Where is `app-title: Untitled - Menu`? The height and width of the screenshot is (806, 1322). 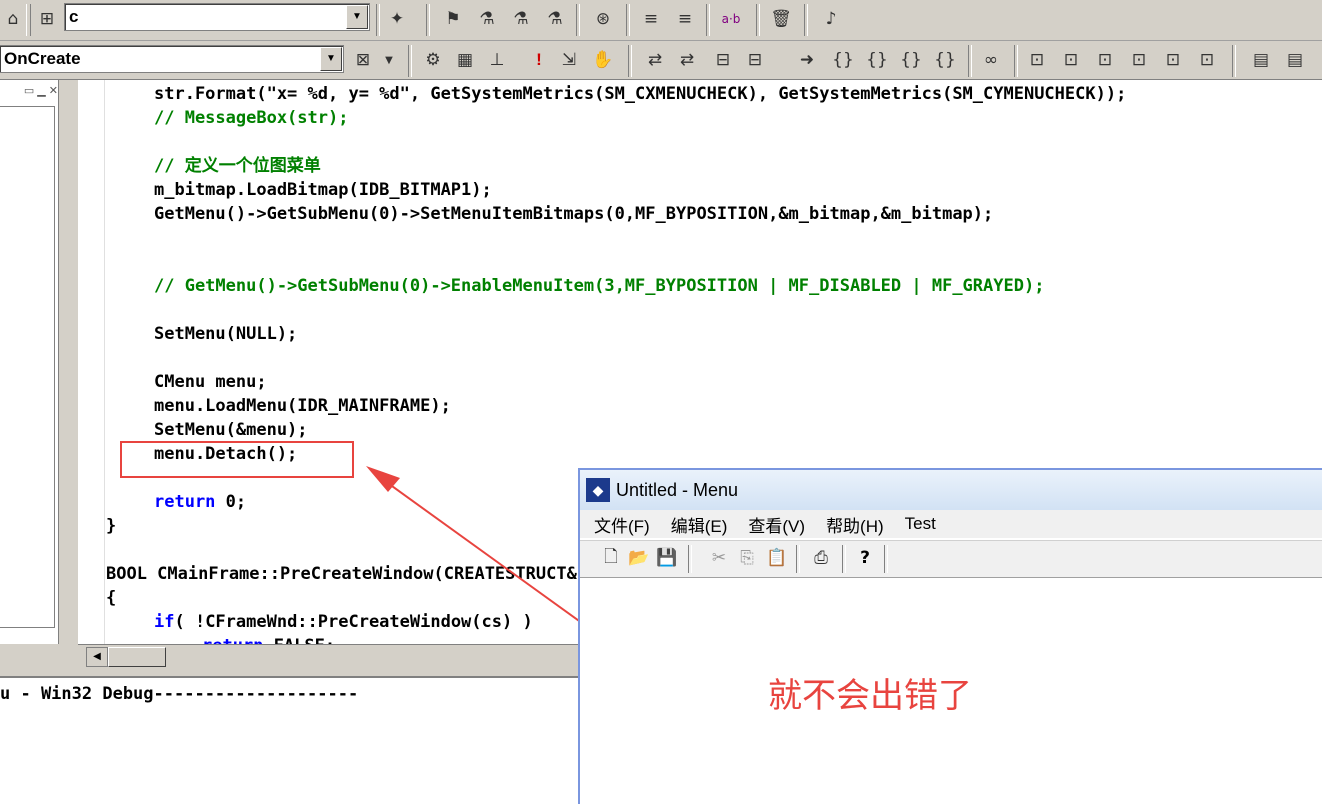
app-title: Untitled - Menu is located at coordinates (677, 489).